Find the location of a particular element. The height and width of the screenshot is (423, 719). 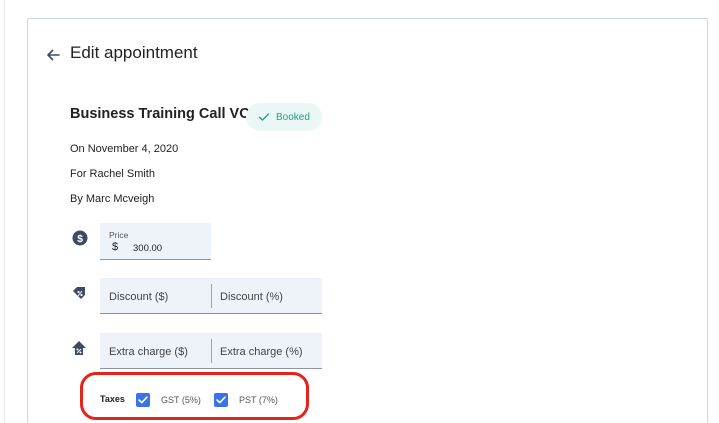

extra-charge-icon is located at coordinates (79, 348).